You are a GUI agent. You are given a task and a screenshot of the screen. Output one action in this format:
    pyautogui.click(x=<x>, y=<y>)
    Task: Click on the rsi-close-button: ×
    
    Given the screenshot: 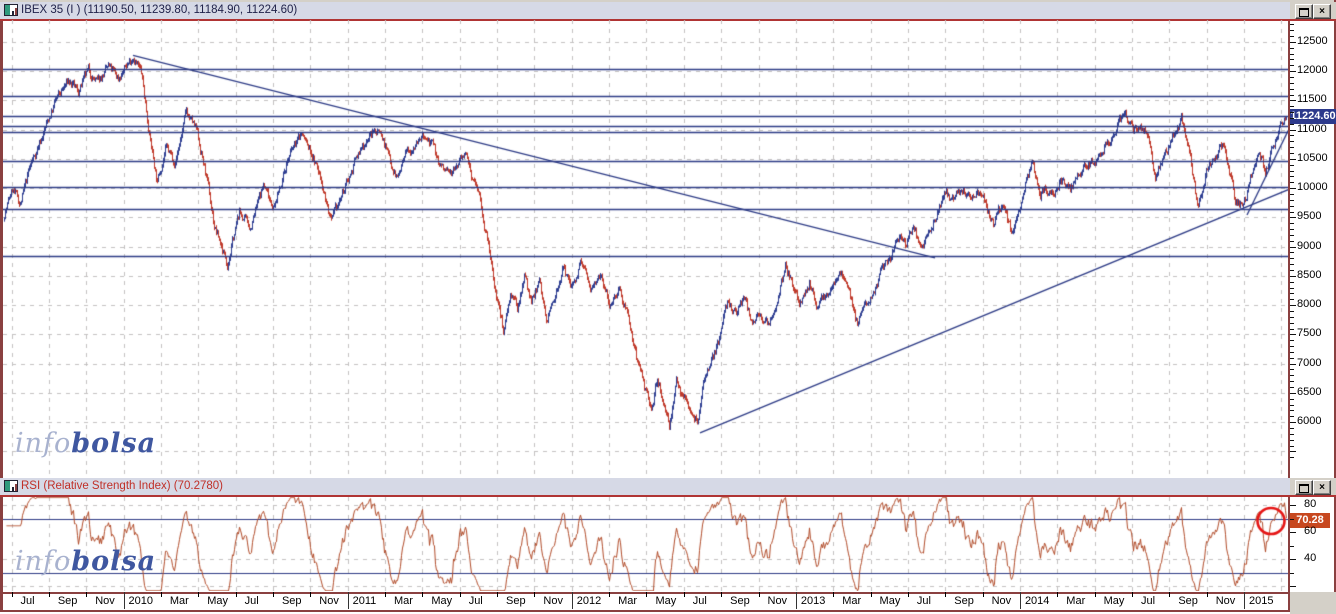 What is the action you would take?
    pyautogui.click(x=1322, y=487)
    